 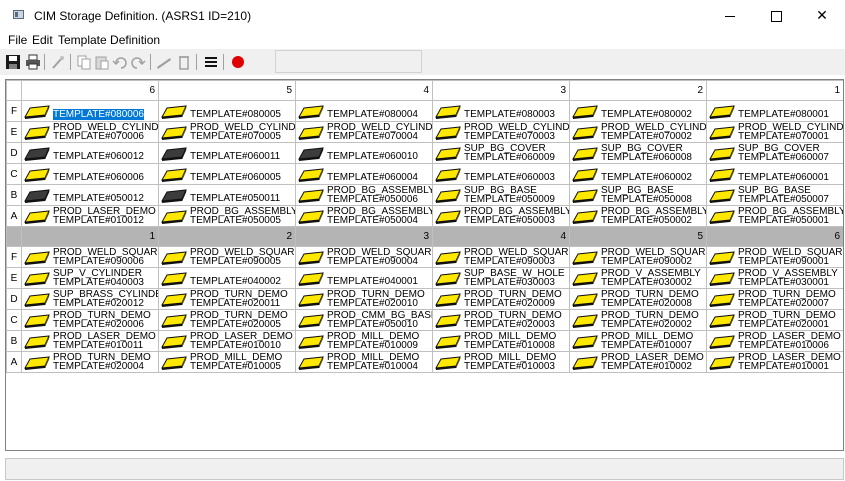 I want to click on row-header: E, so click(x=14, y=132).